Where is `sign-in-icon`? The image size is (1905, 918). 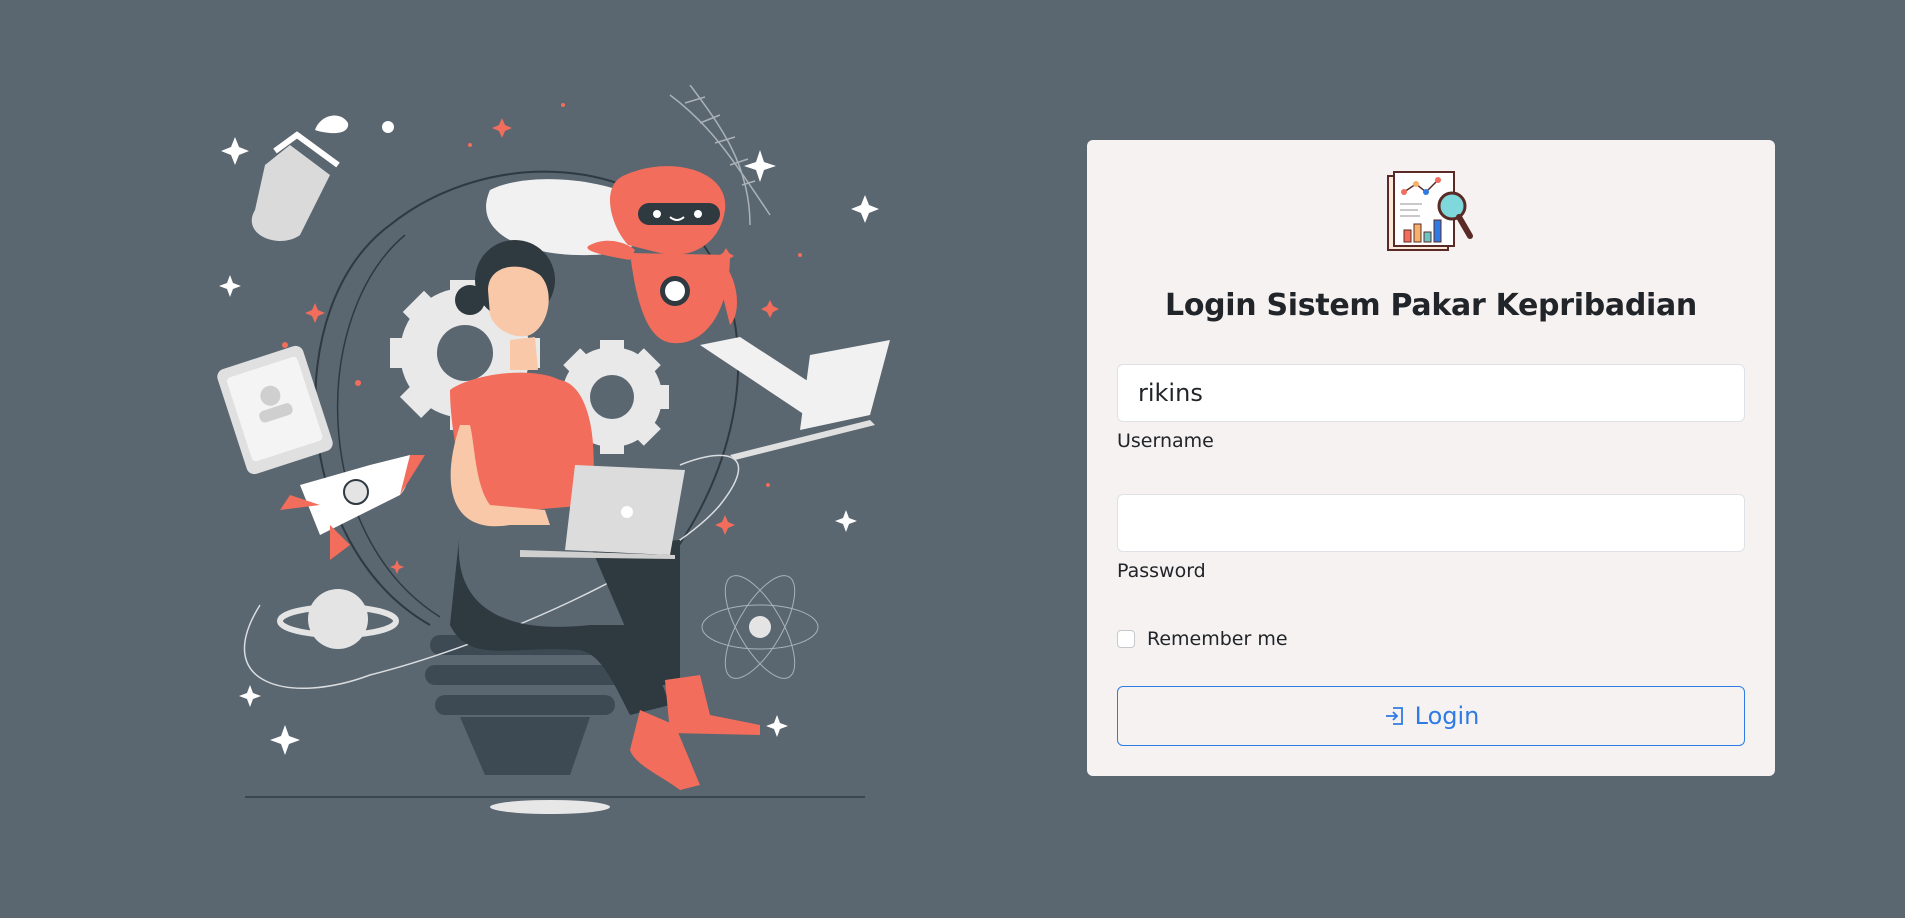 sign-in-icon is located at coordinates (1394, 716).